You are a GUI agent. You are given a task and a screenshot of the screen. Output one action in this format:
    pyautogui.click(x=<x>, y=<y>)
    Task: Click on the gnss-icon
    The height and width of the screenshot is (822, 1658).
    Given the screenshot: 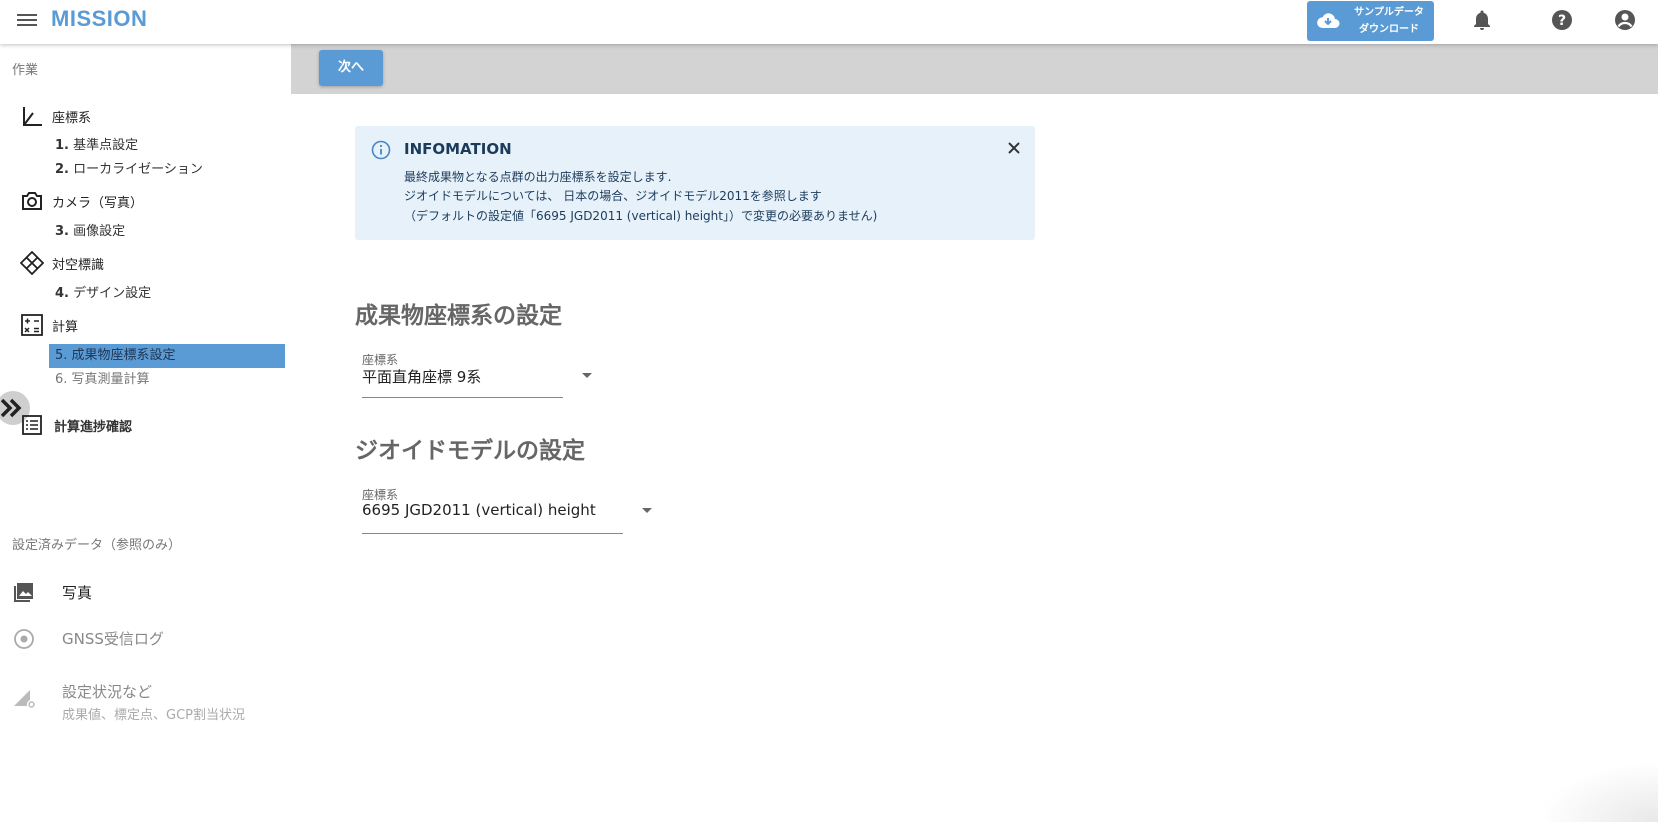 What is the action you would take?
    pyautogui.click(x=24, y=639)
    